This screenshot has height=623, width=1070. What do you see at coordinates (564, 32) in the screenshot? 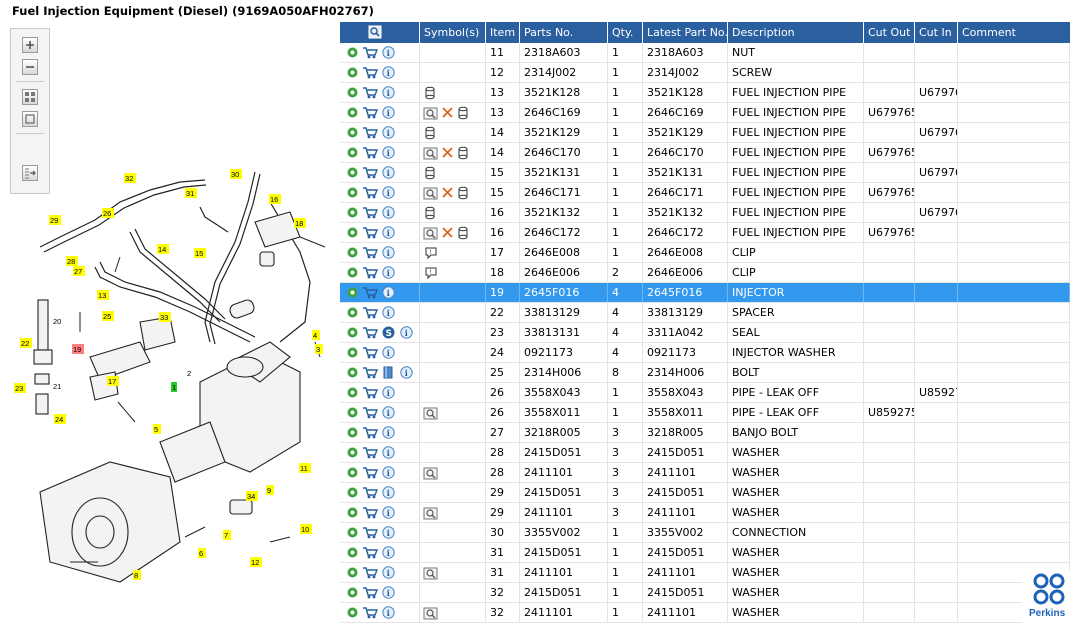
I see `column-parts-no: Parts No.` at bounding box center [564, 32].